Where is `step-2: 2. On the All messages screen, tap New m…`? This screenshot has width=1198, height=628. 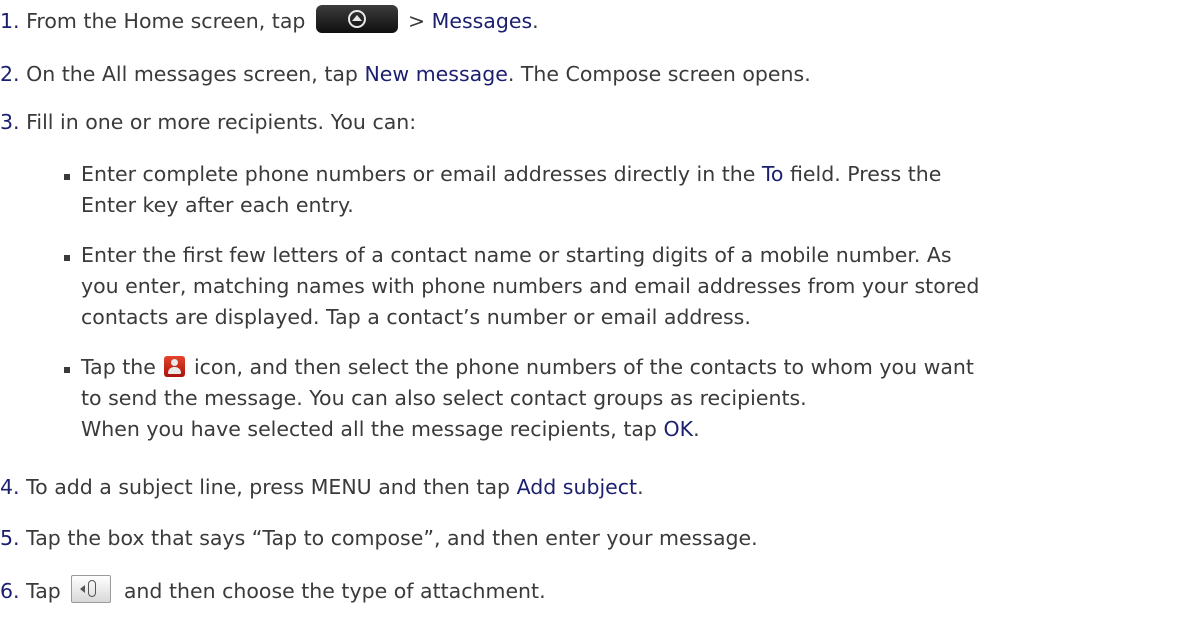
step-2: 2. On the All messages screen, tap New m… is located at coordinates (405, 74).